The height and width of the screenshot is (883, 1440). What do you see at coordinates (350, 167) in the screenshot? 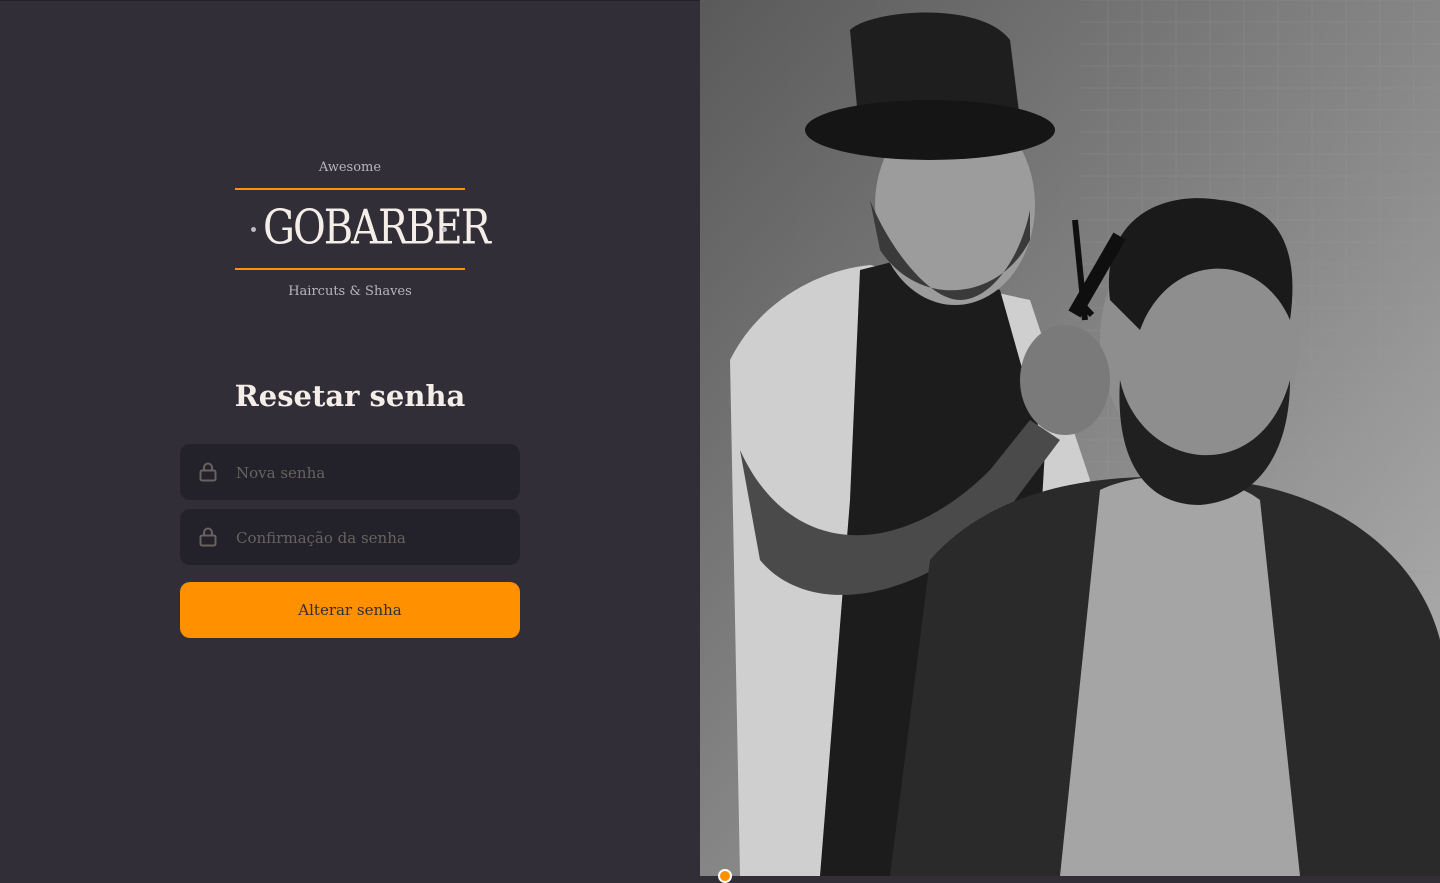
I see `logo-tagline-top: Awesome` at bounding box center [350, 167].